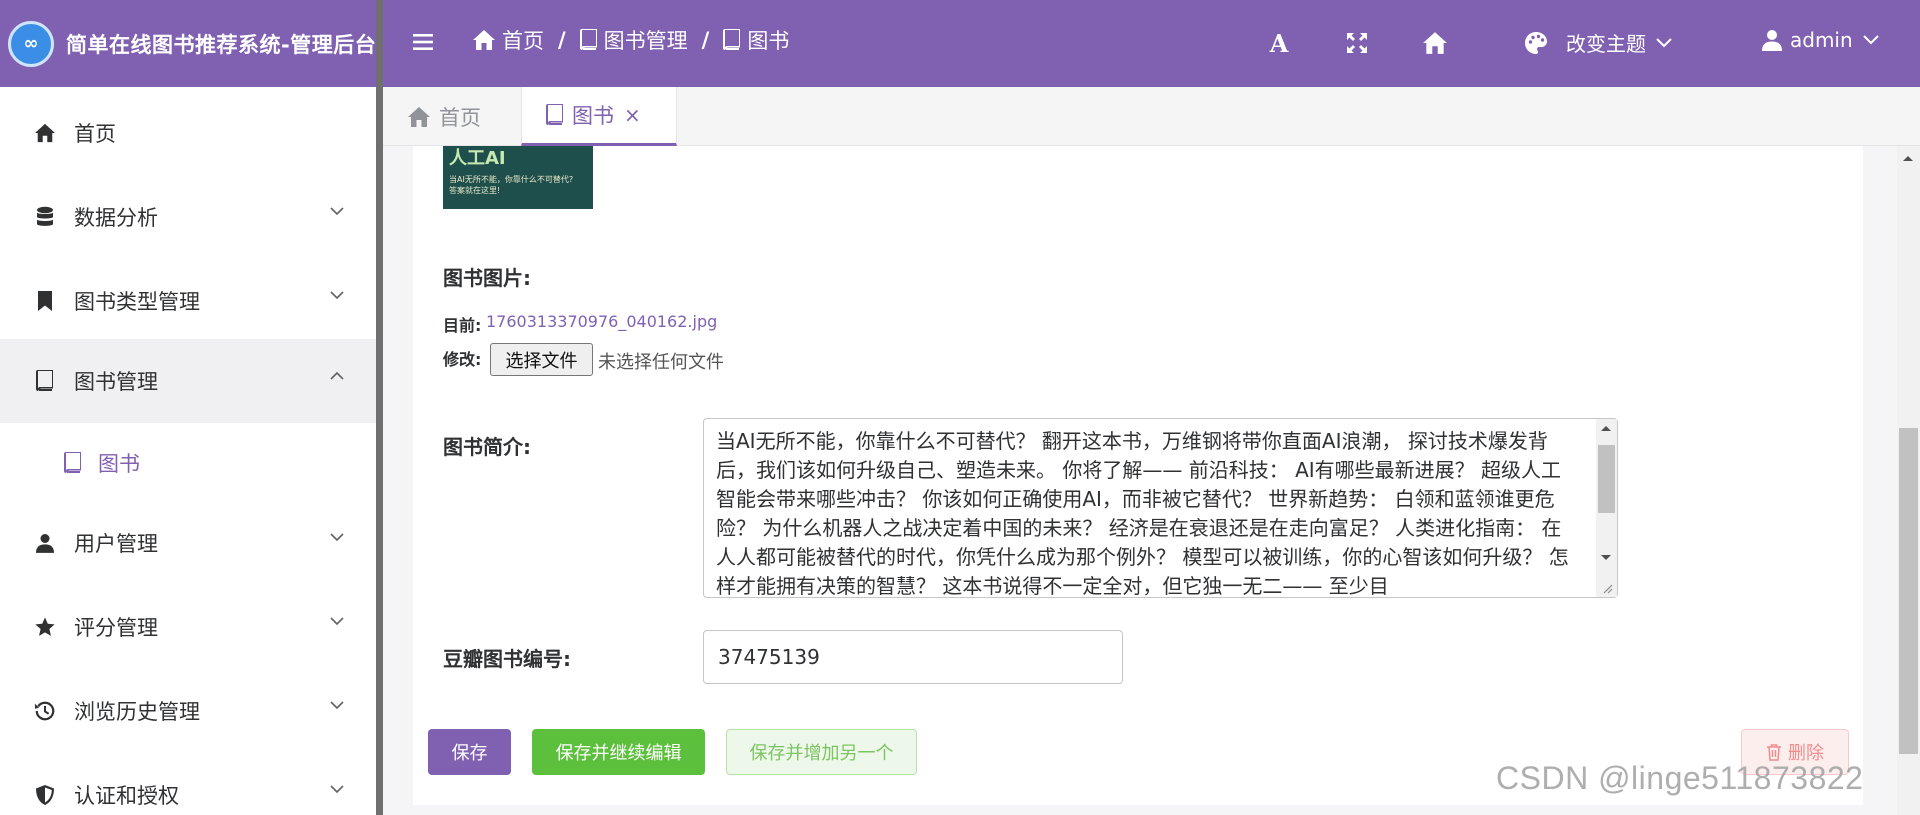 The width and height of the screenshot is (1920, 815). What do you see at coordinates (477, 158) in the screenshot?
I see `cover-title: 人工AI` at bounding box center [477, 158].